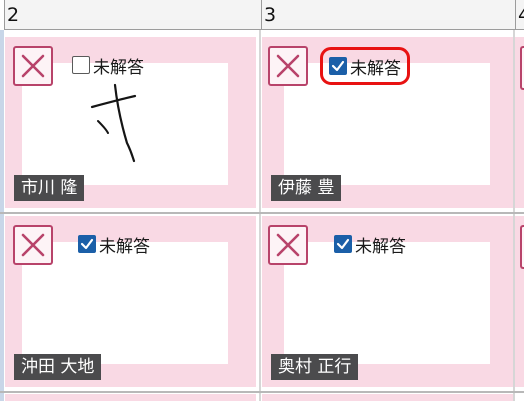 This screenshot has width=524, height=401. What do you see at coordinates (270, 15) in the screenshot?
I see `column-header-label: 3` at bounding box center [270, 15].